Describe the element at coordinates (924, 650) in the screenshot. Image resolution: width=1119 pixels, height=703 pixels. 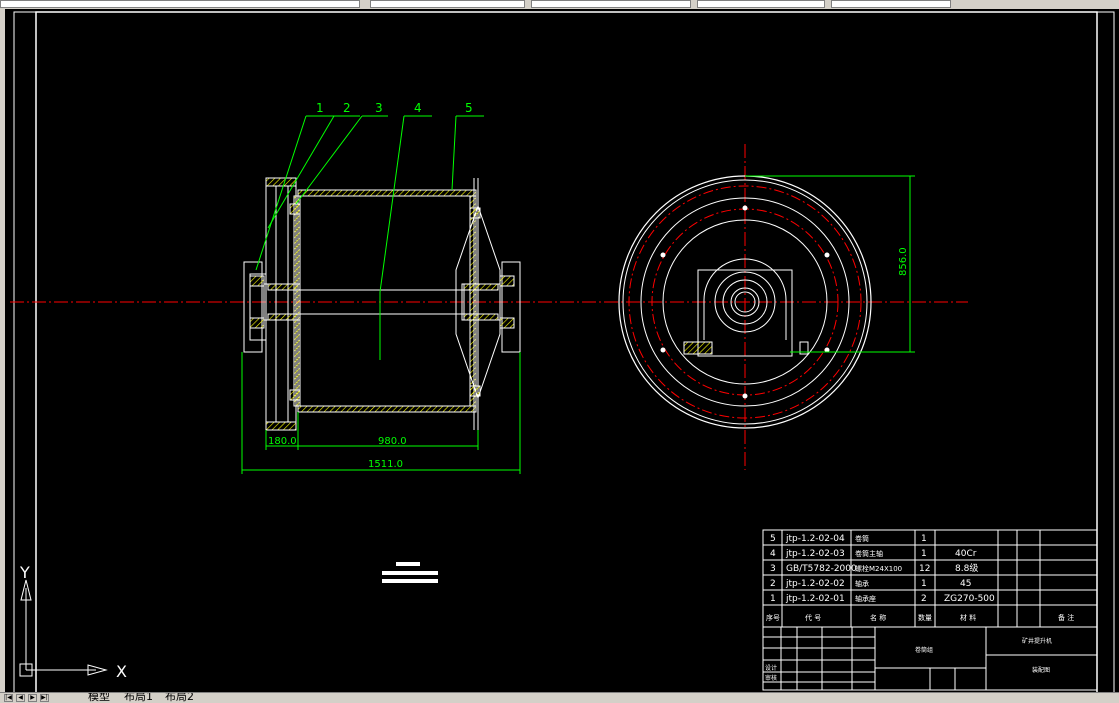
I see `title-drawing-name: 卷筒组` at that location.